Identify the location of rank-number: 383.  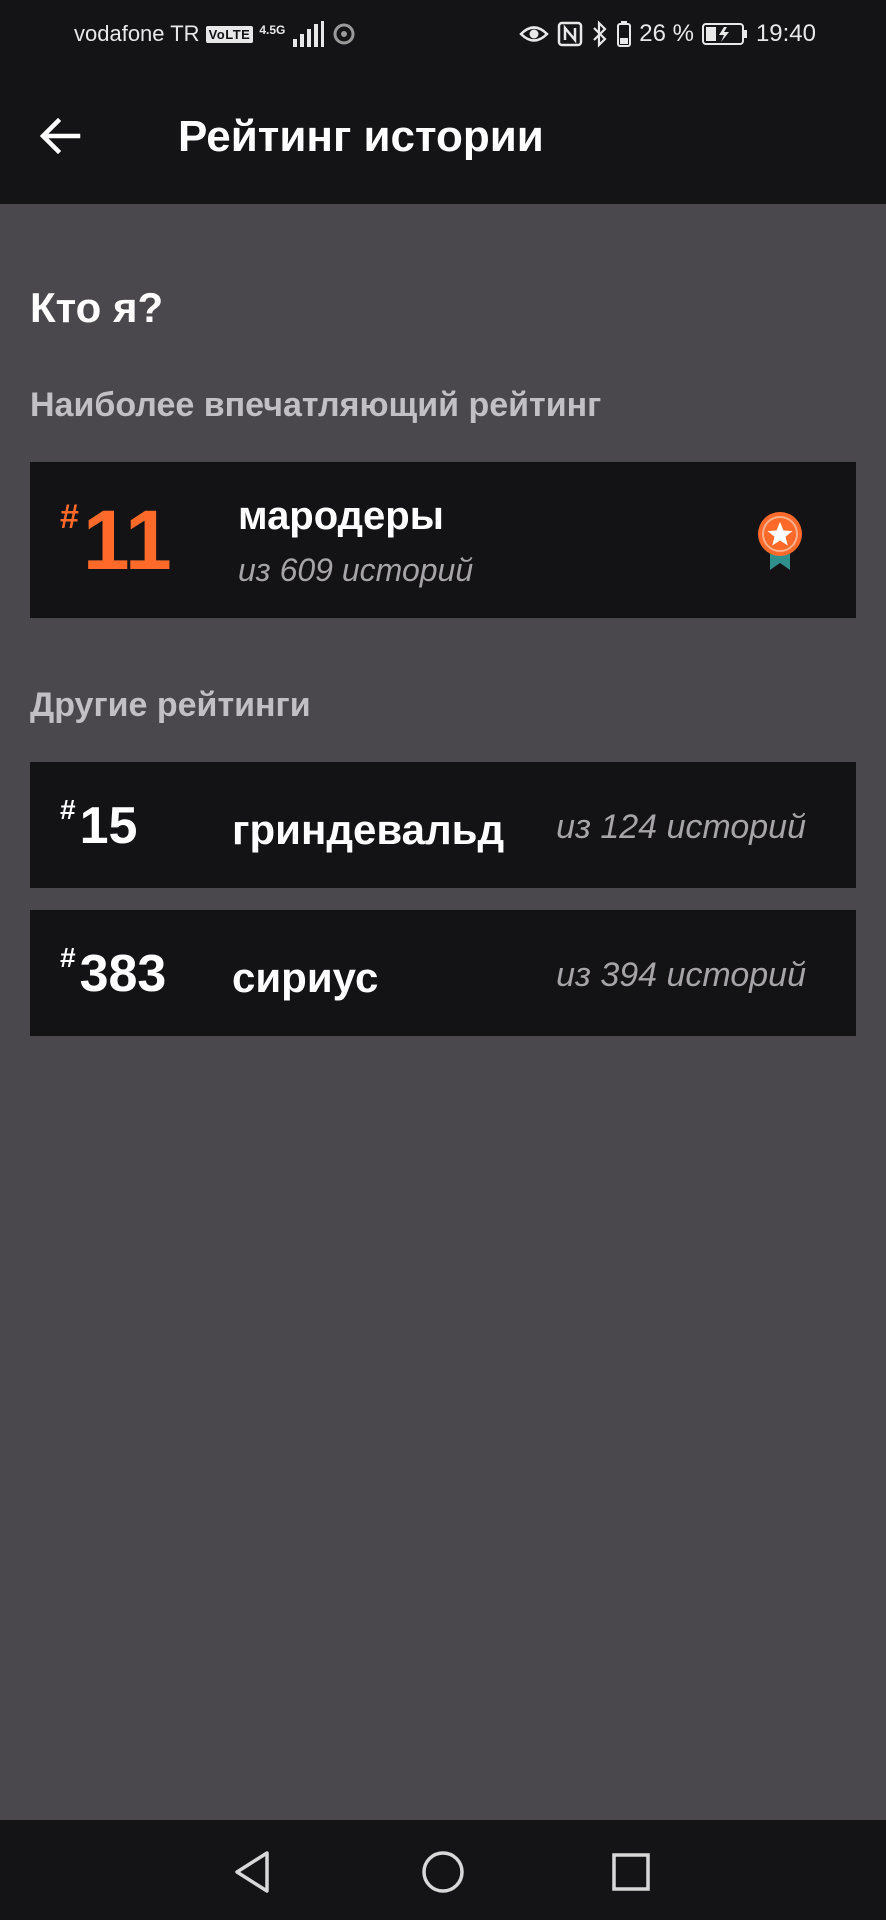
(123, 974).